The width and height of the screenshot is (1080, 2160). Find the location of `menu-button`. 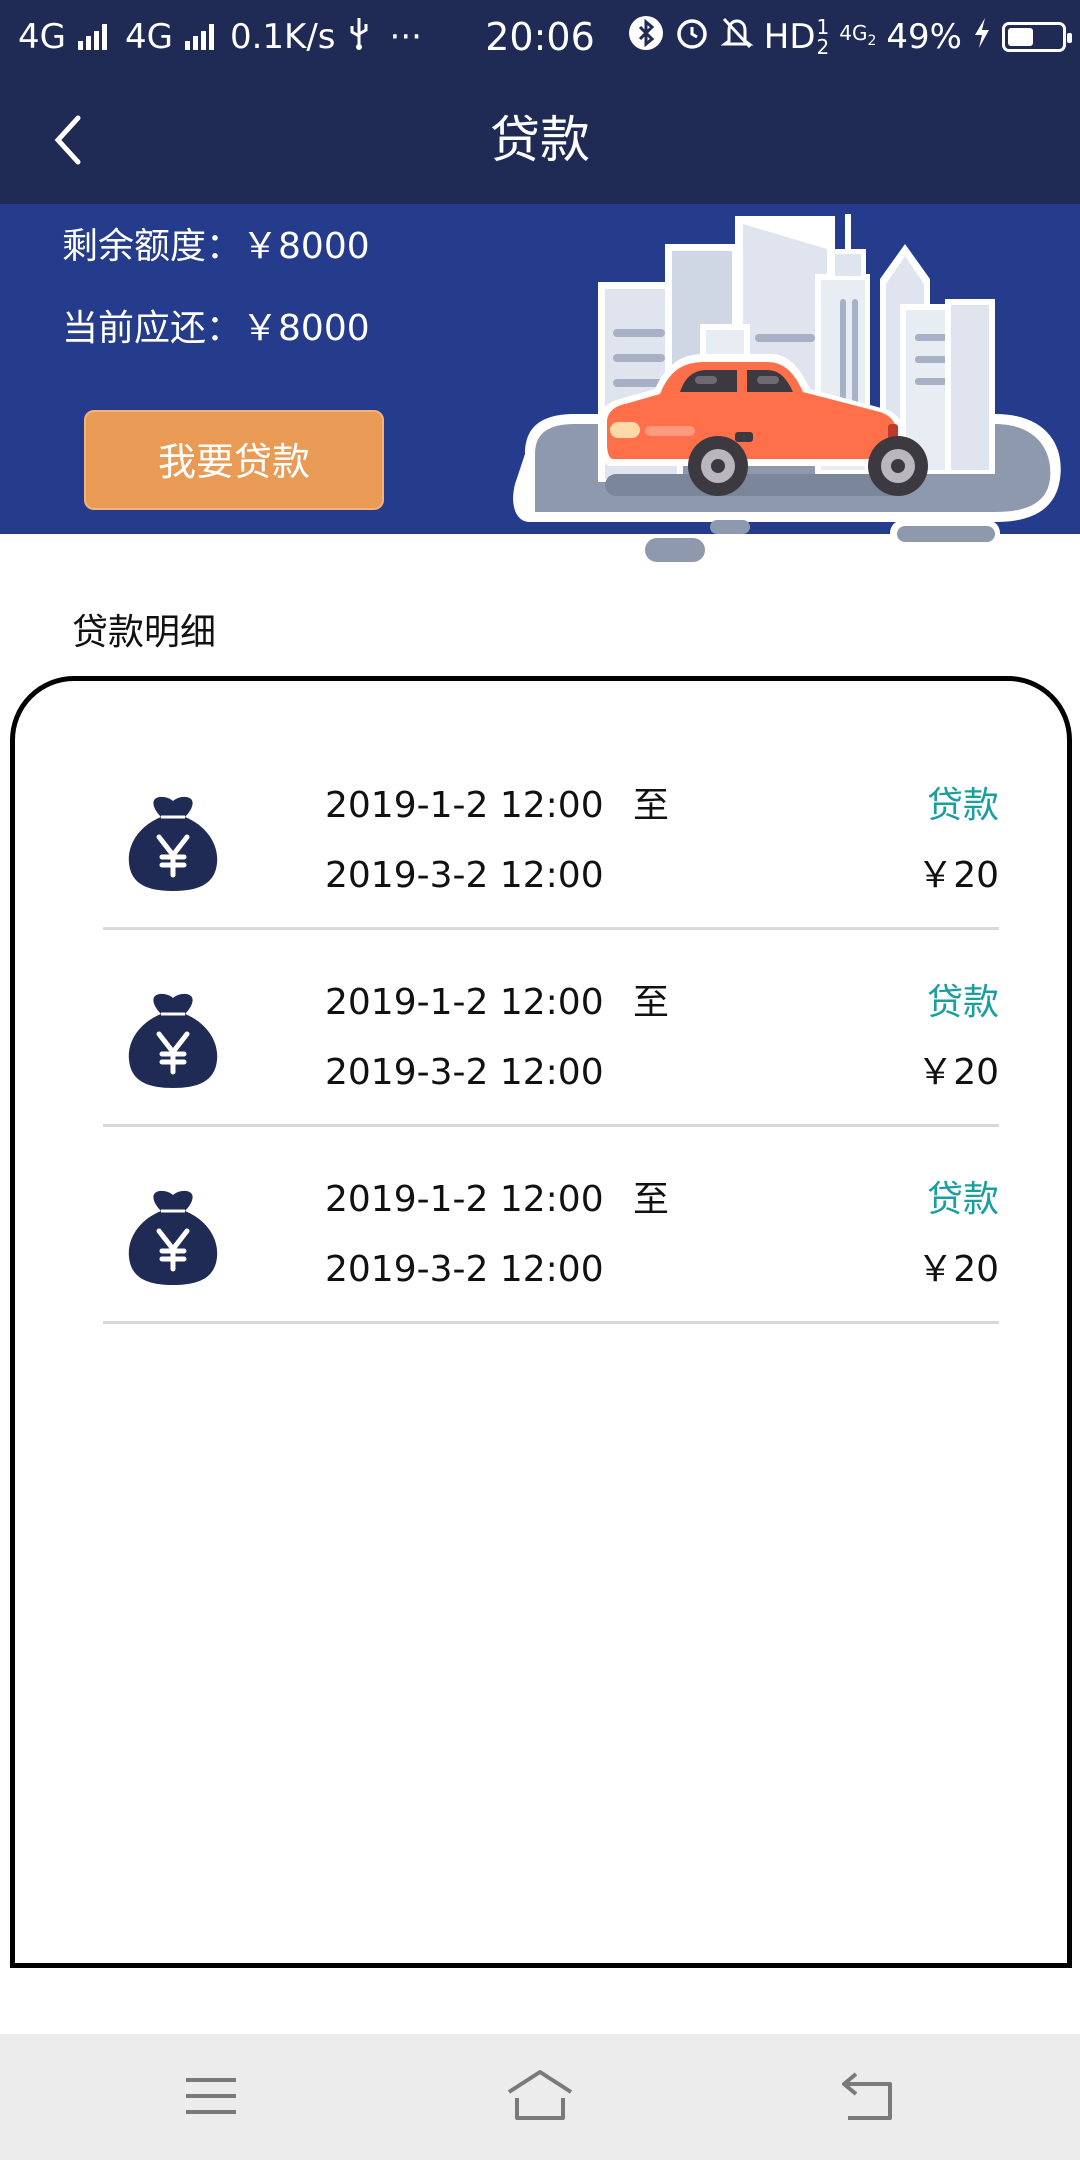

menu-button is located at coordinates (211, 2096).